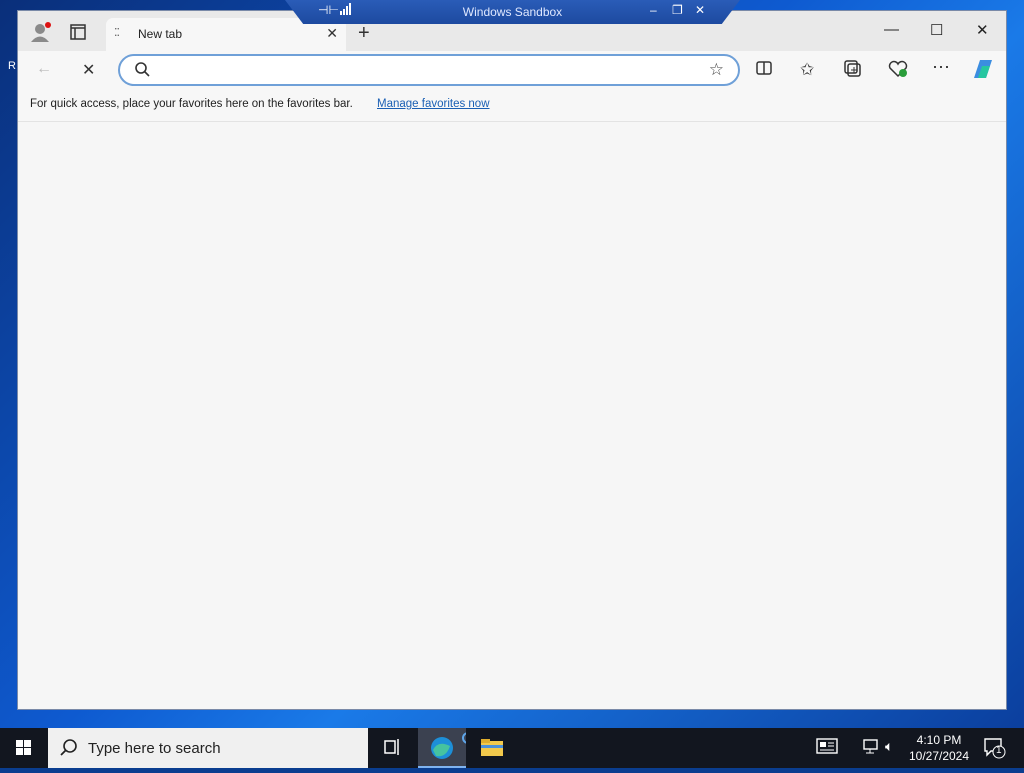  Describe the element at coordinates (871, 747) in the screenshot. I see `network-icon` at that location.